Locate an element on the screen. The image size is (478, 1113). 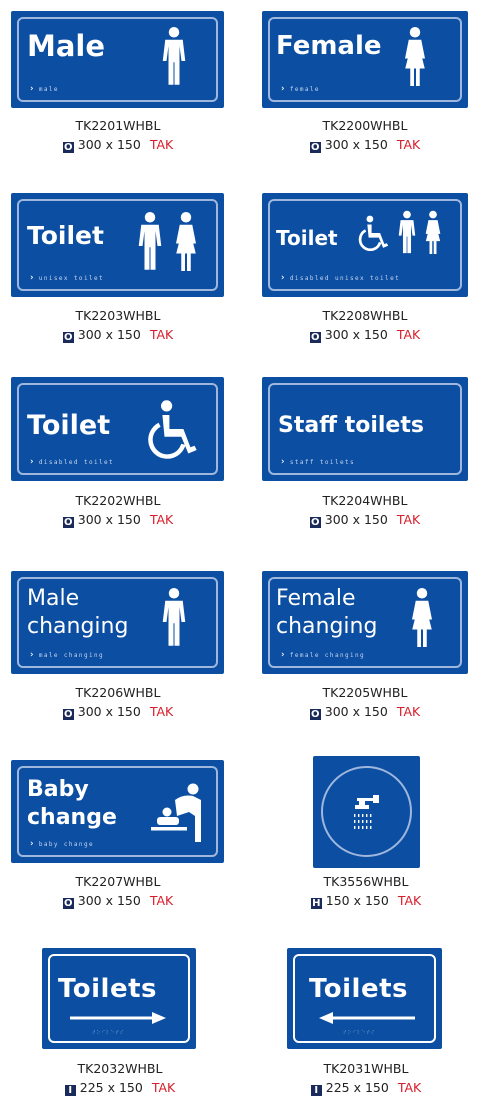
arrow-left-icon is located at coordinates (367, 1018).